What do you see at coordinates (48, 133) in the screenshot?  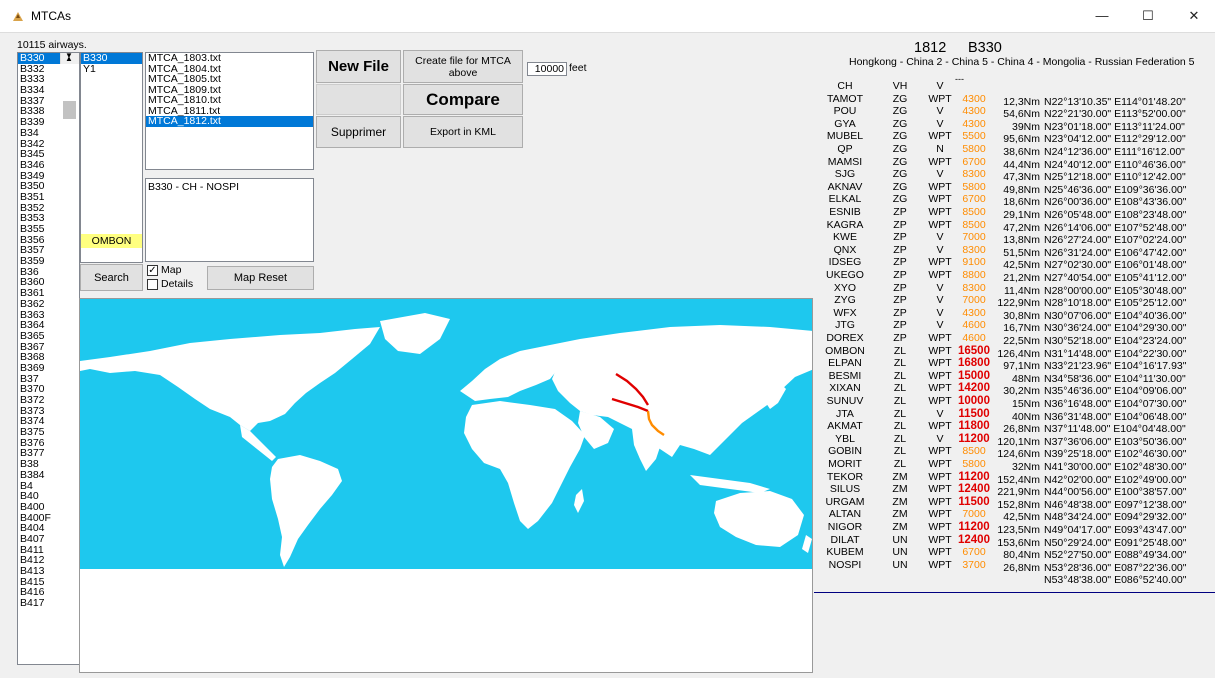 I see `airway-list-item: B34` at bounding box center [48, 133].